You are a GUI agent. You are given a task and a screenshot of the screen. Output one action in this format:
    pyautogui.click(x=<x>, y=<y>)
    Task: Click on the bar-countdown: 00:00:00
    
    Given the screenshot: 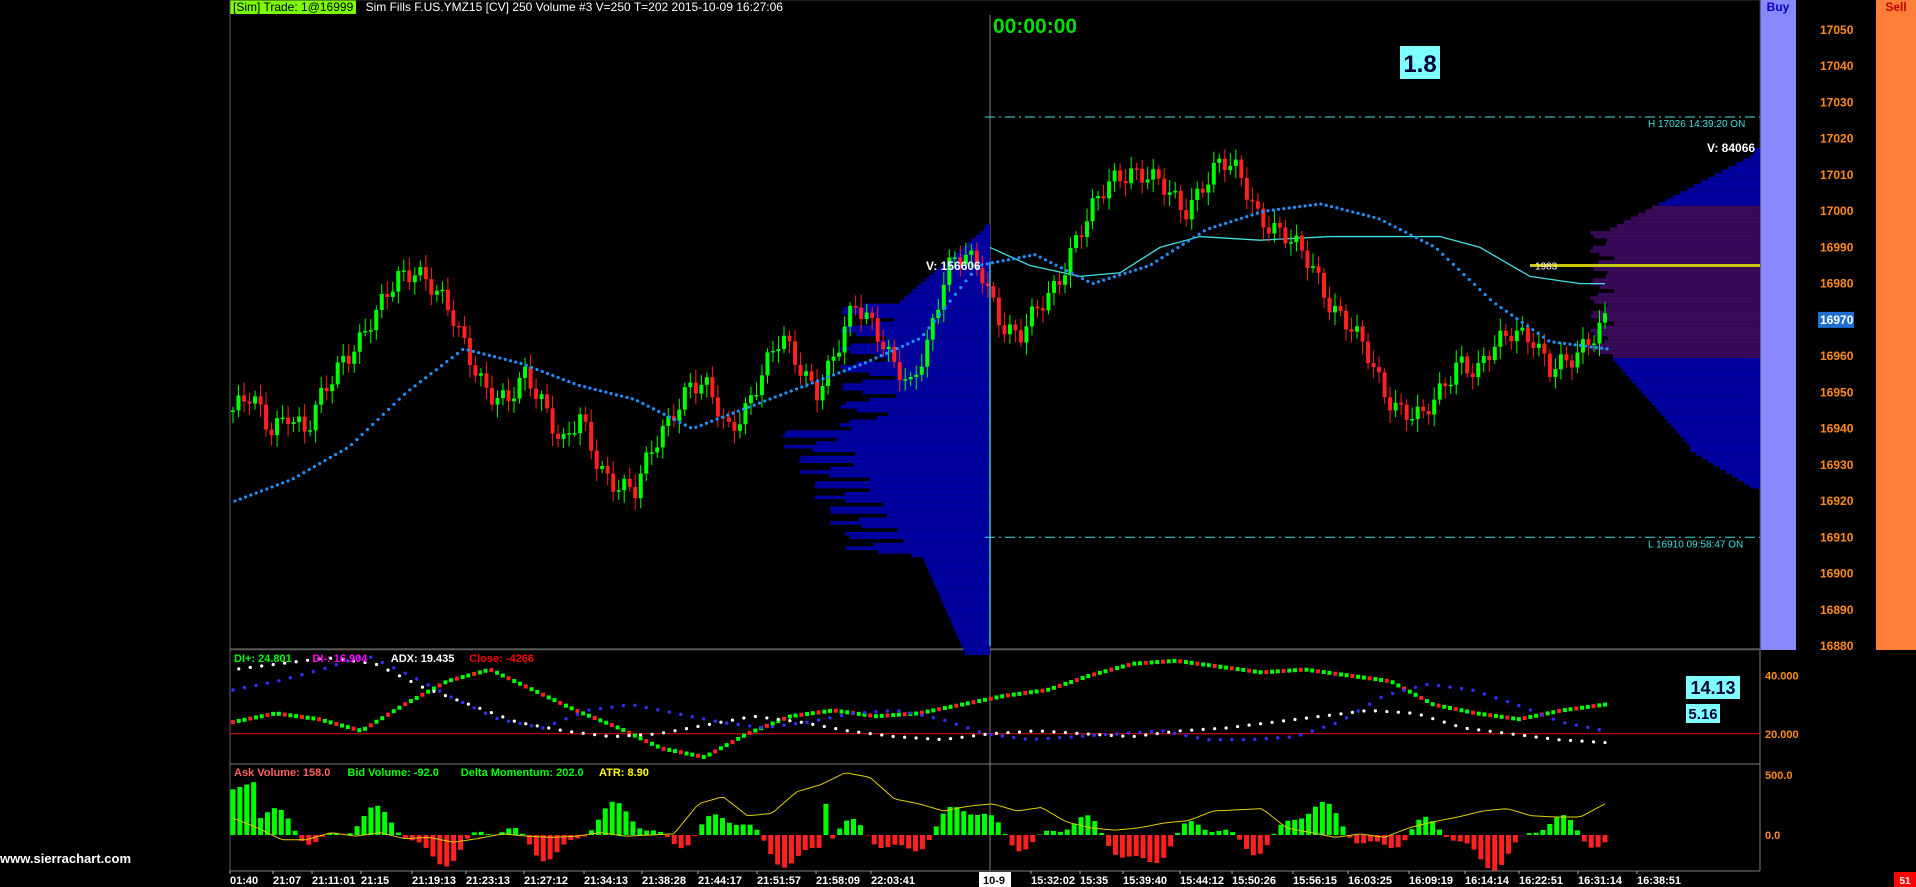 What is the action you would take?
    pyautogui.click(x=1035, y=26)
    